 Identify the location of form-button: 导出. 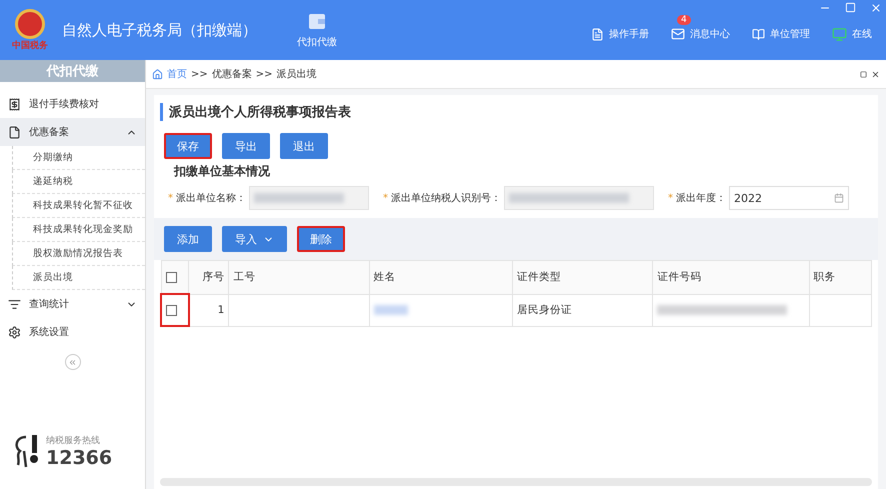
(246, 146).